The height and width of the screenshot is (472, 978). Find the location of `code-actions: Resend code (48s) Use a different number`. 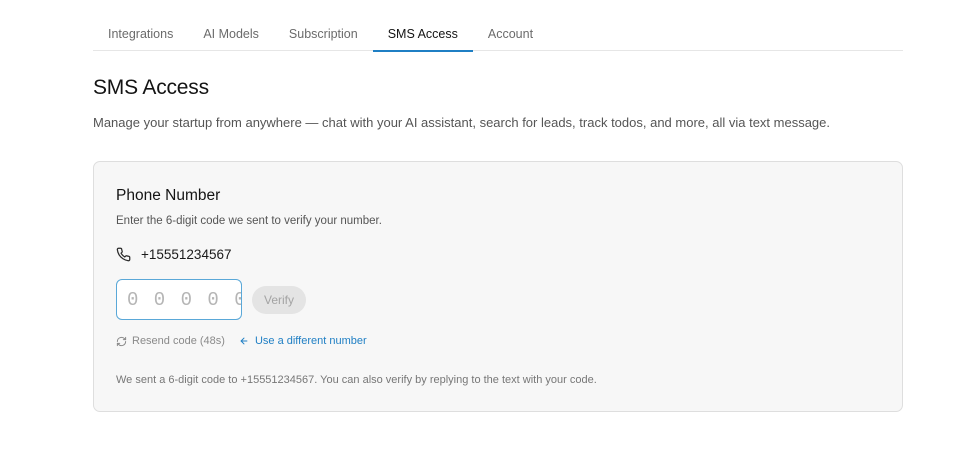

code-actions: Resend code (48s) Use a different number is located at coordinates (241, 341).